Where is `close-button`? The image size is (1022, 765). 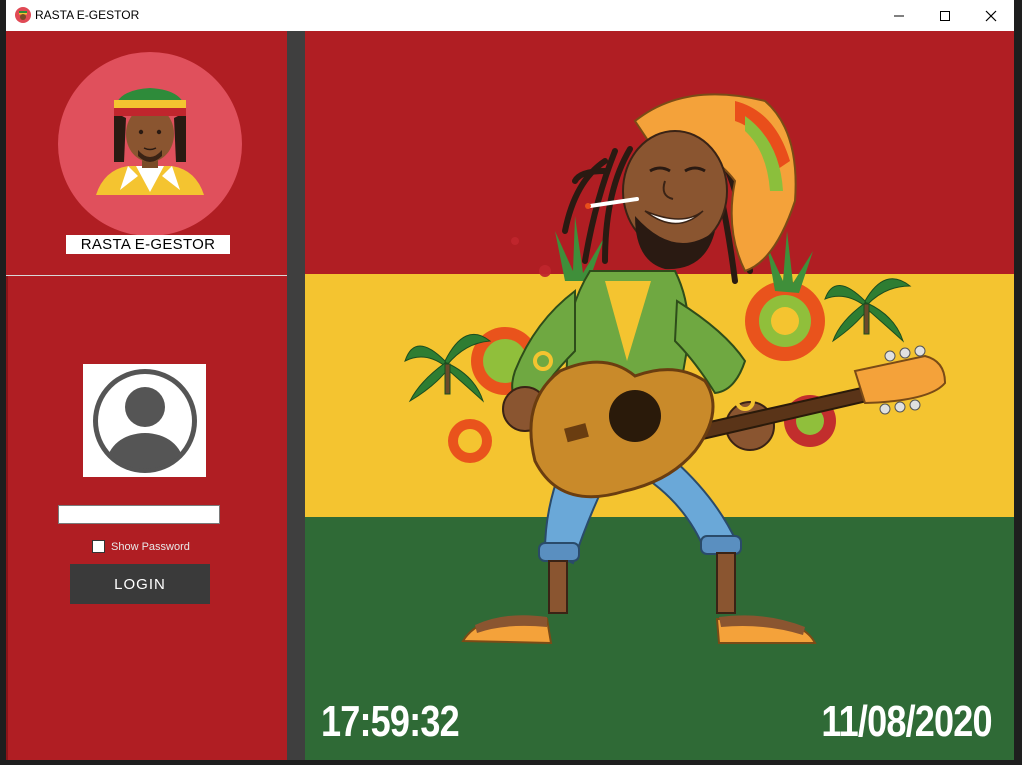 close-button is located at coordinates (991, 15).